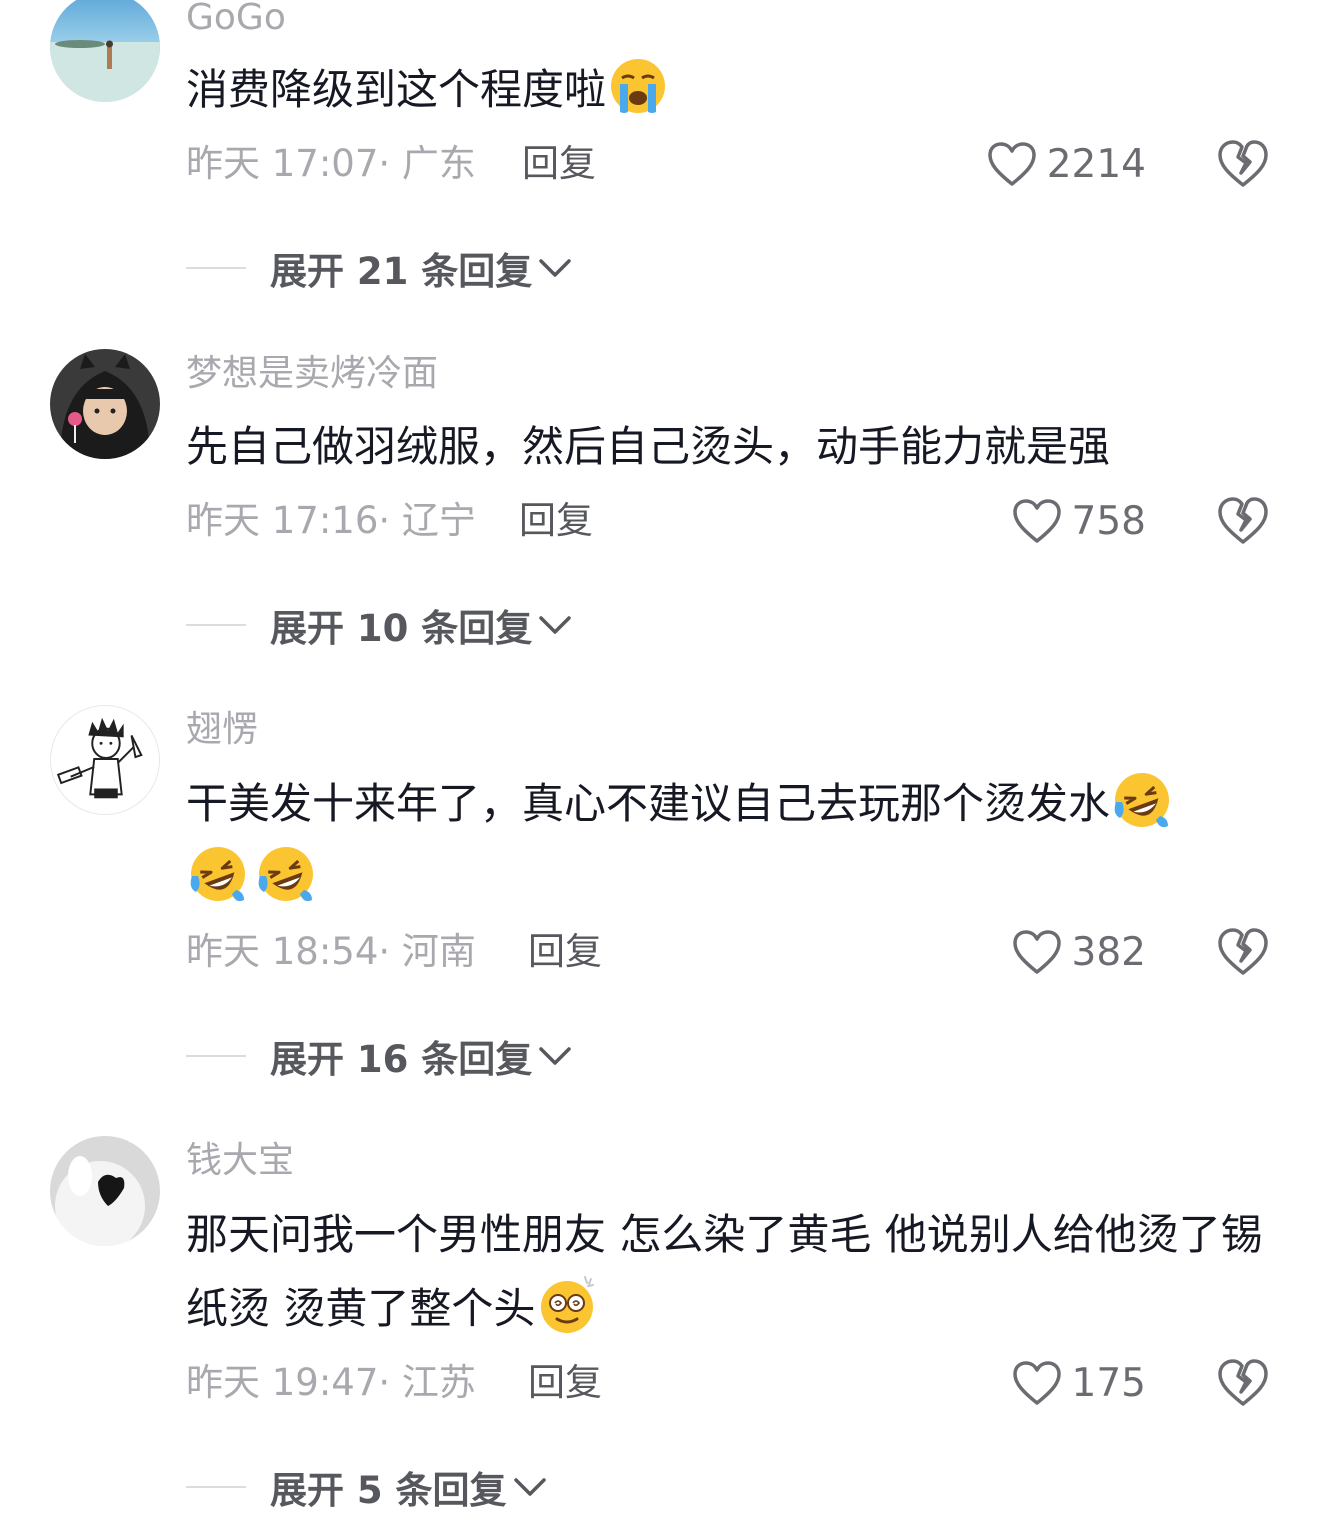  What do you see at coordinates (396, 89) in the screenshot?
I see `comment-body: 消费降级到这个程度啦` at bounding box center [396, 89].